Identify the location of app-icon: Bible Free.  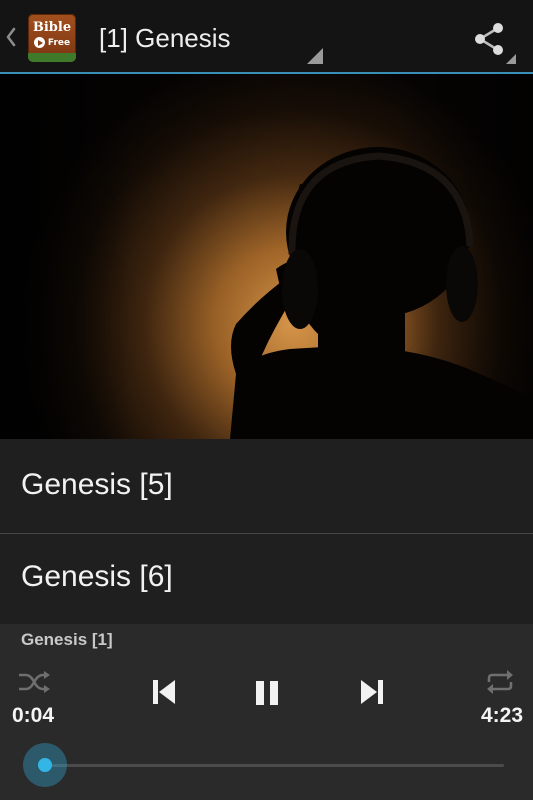
(52, 38).